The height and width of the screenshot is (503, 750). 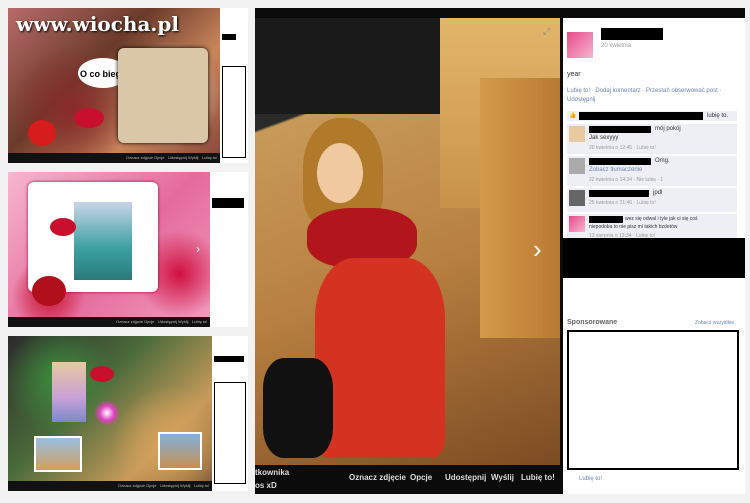 I want to click on comment-text-line2: niepodoba to nie pisz mi takich bzdetów, so click(x=633, y=227).